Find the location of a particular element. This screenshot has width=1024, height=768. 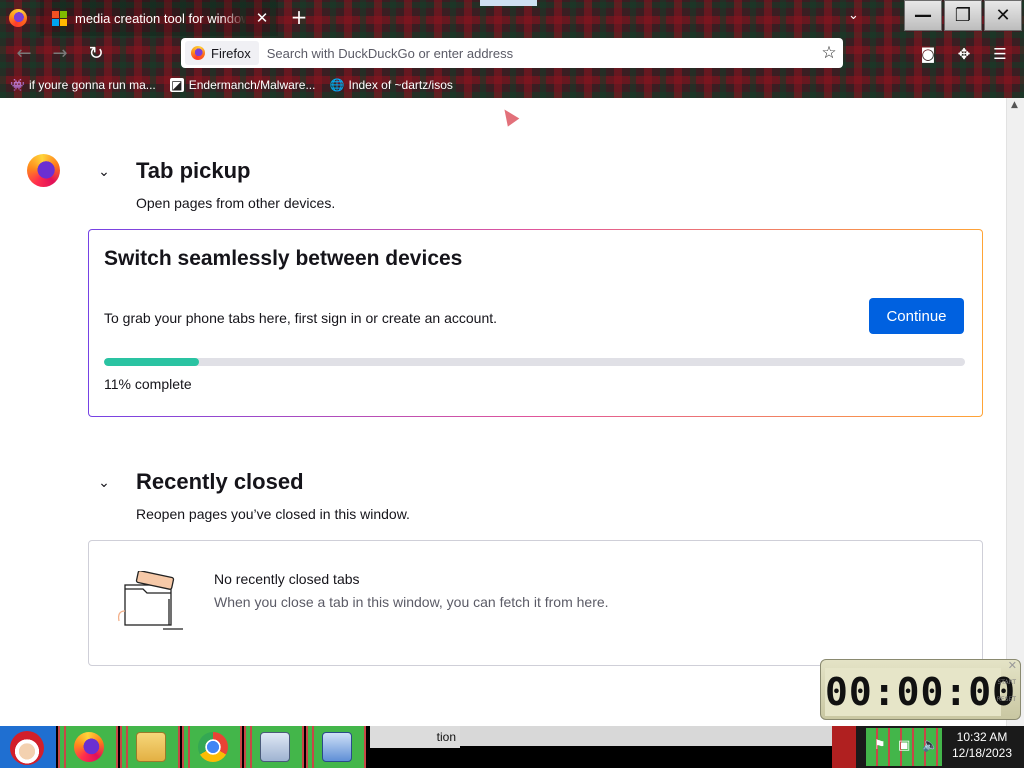

control-panel-icon is located at coordinates (337, 747).